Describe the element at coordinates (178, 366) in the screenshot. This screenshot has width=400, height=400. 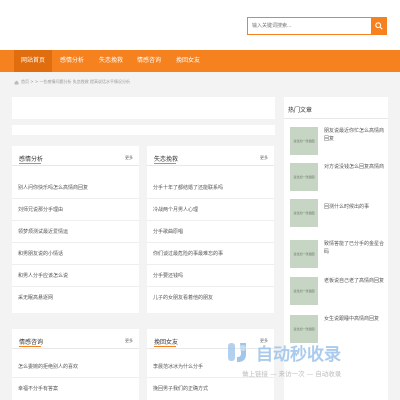
I see `list-item: 李晨范冰冰为什么分手` at that location.